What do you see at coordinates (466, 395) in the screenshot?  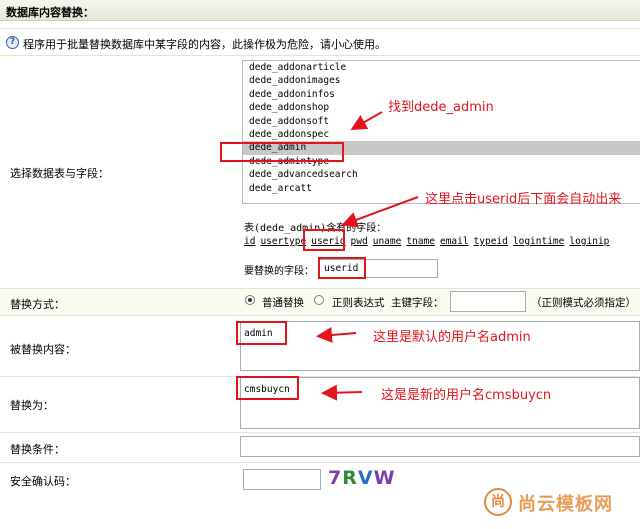 I see `annotation-new-user: 这是是新的用户名cmsbuycn` at bounding box center [466, 395].